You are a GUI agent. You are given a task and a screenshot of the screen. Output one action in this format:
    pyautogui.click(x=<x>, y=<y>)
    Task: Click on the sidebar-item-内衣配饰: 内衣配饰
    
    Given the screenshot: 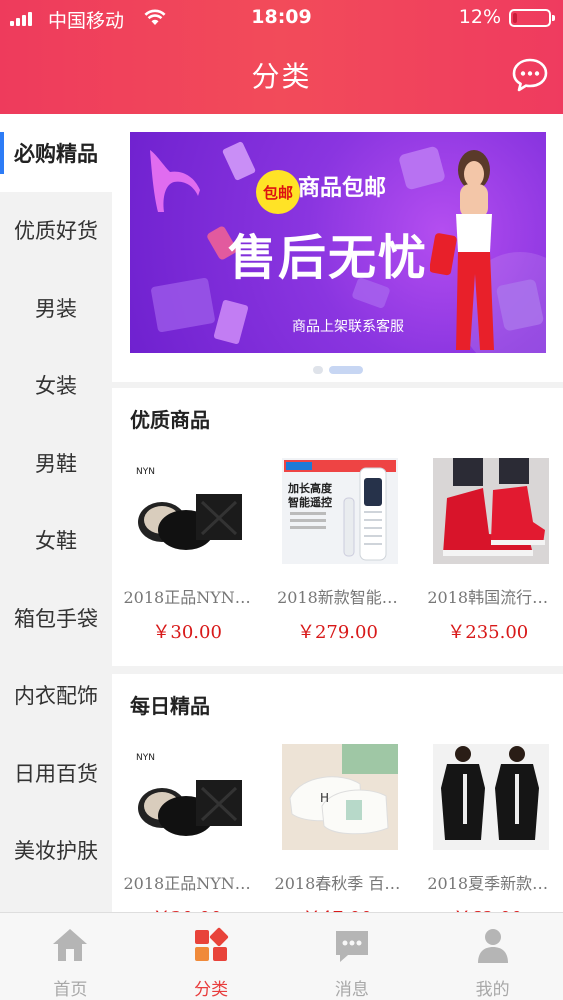 What is the action you would take?
    pyautogui.click(x=56, y=696)
    